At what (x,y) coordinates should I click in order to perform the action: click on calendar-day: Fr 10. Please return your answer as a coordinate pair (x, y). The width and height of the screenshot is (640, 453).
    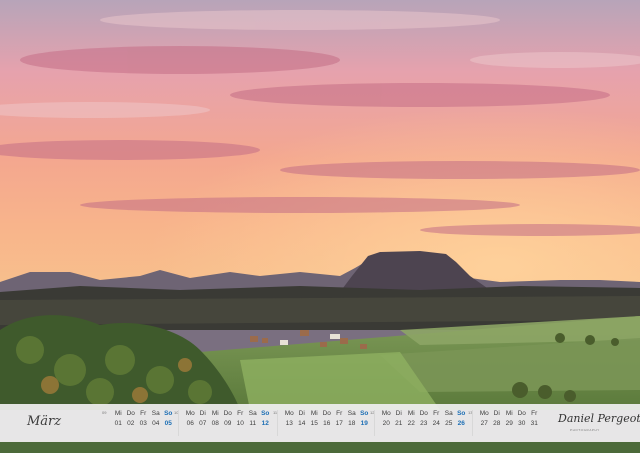
    Looking at the image, I should click on (240, 419).